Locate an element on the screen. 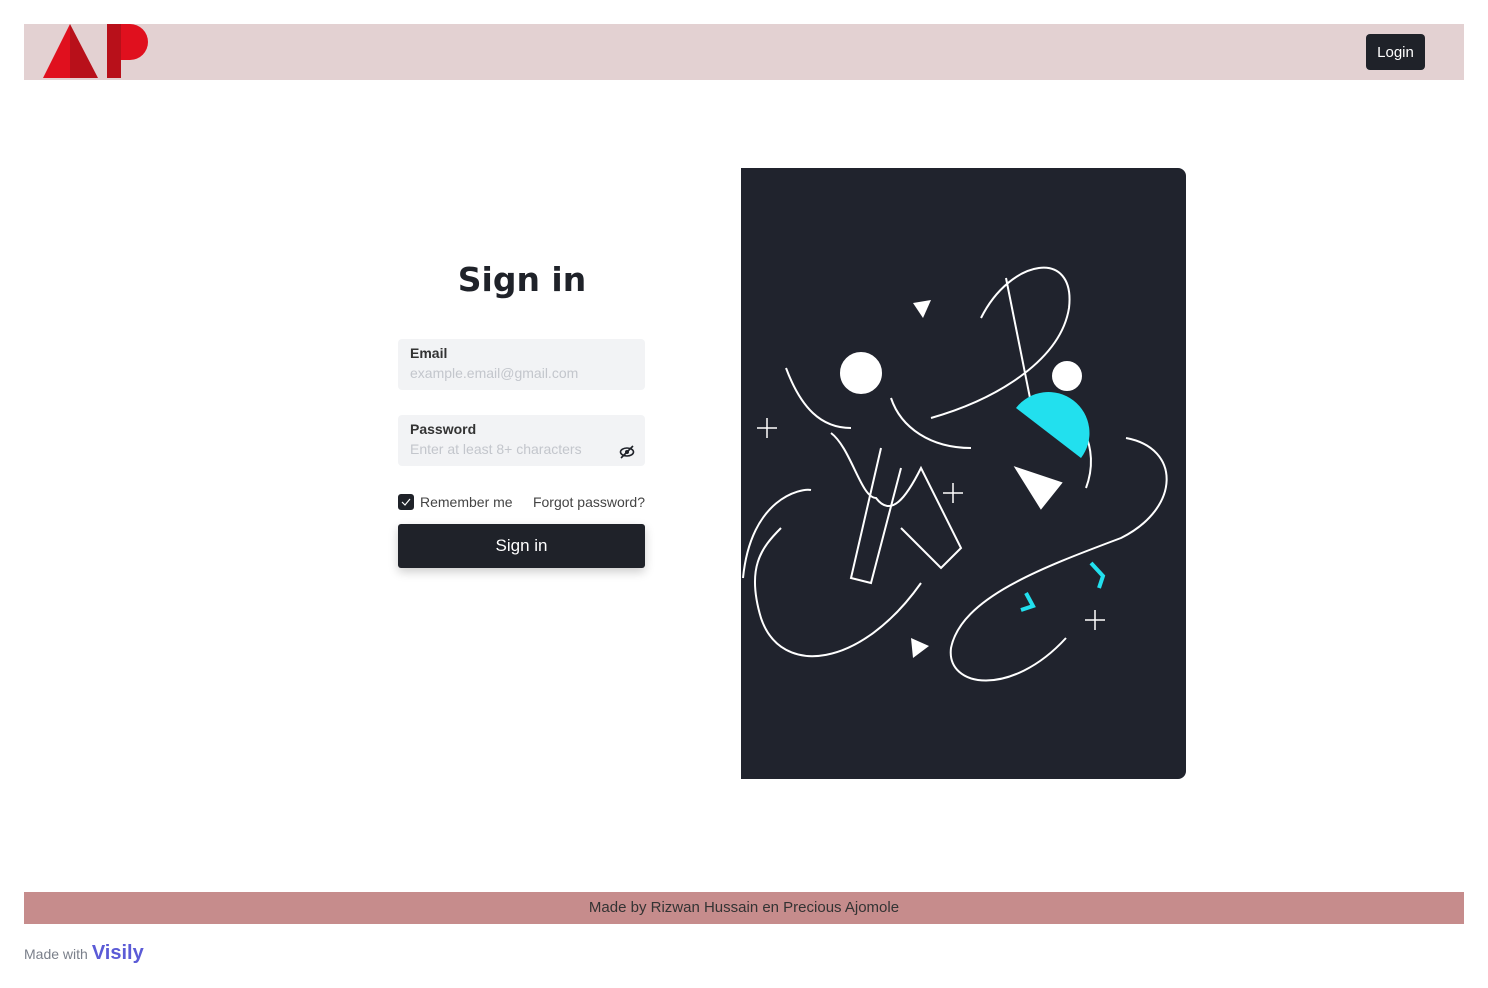 The height and width of the screenshot is (988, 1488). check-icon is located at coordinates (406, 502).